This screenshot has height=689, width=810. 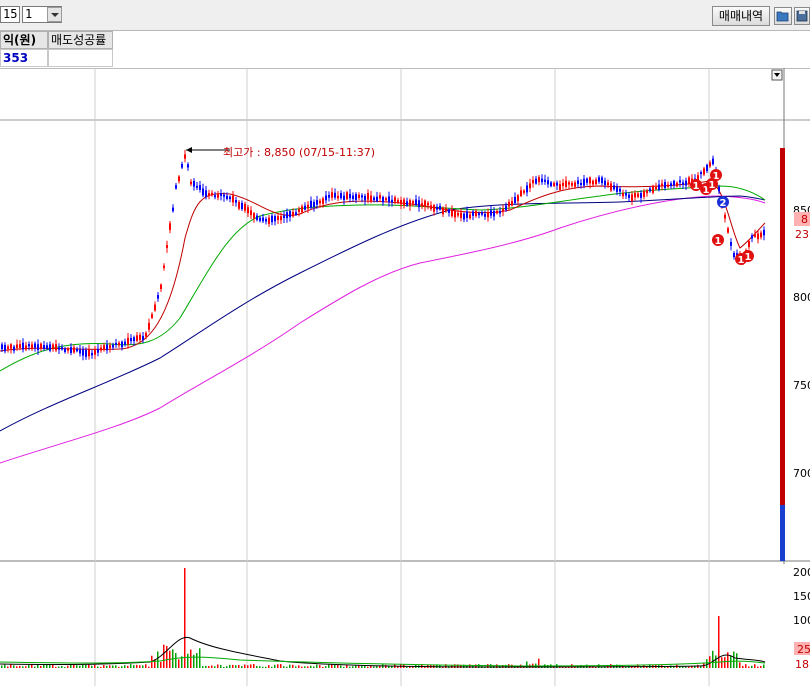 I want to click on trade-history-button: 매매내역, so click(x=741, y=16).